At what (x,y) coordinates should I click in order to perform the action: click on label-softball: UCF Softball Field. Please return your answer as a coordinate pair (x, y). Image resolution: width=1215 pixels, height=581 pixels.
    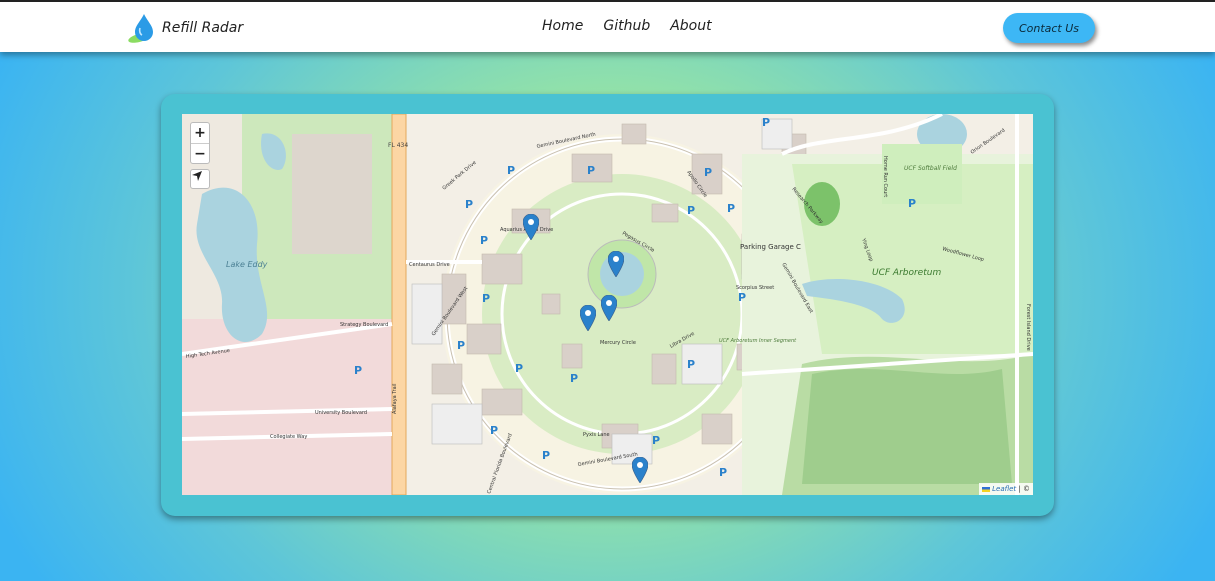
    Looking at the image, I should click on (930, 168).